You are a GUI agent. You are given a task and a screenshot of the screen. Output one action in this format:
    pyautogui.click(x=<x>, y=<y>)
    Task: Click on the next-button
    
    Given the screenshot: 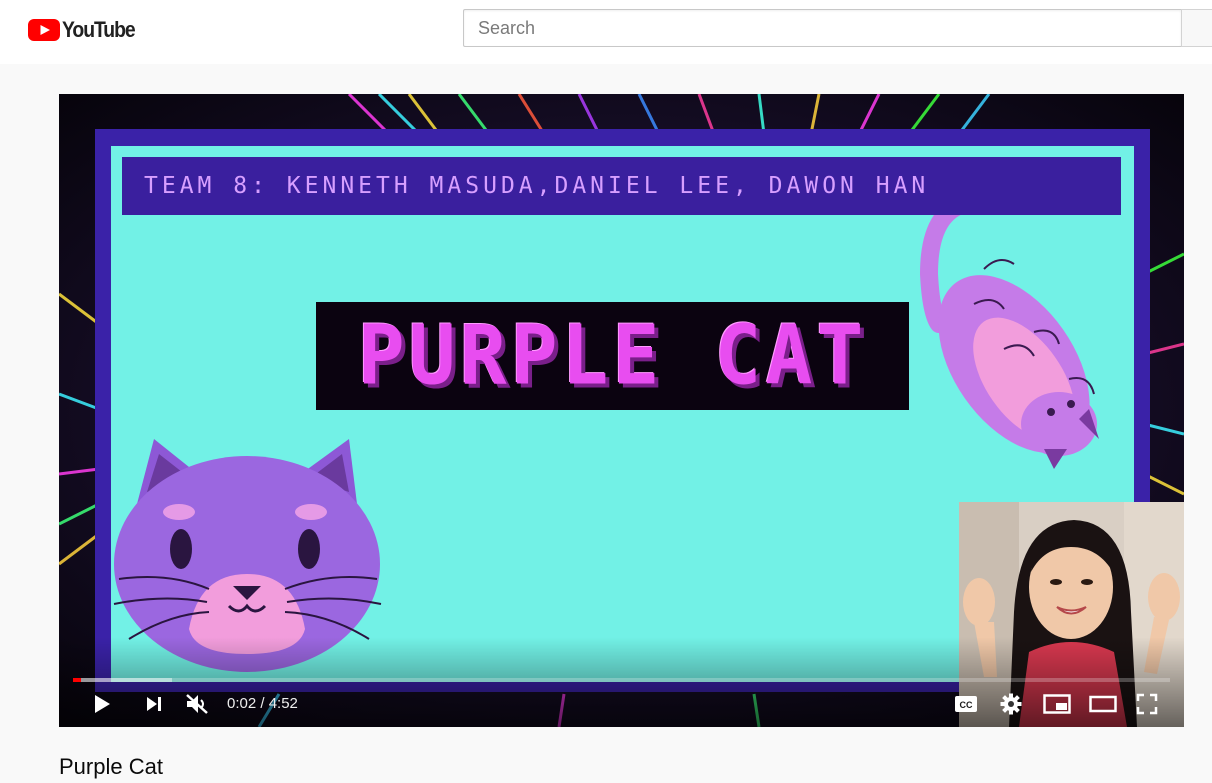 What is the action you would take?
    pyautogui.click(x=154, y=704)
    